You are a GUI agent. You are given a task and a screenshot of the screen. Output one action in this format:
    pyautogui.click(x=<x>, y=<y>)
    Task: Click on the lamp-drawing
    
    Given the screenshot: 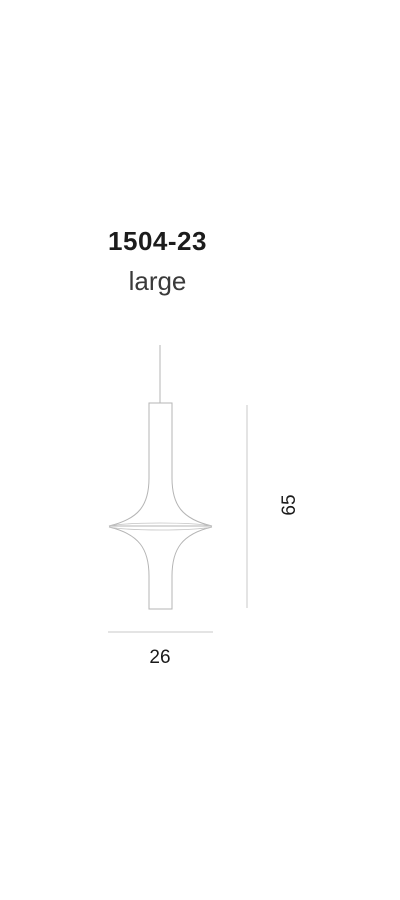 What is the action you would take?
    pyautogui.click(x=178, y=489)
    